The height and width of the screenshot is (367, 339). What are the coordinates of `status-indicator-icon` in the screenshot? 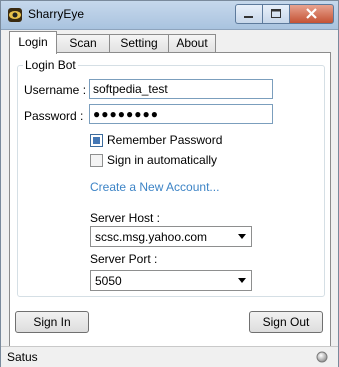 It's located at (322, 357).